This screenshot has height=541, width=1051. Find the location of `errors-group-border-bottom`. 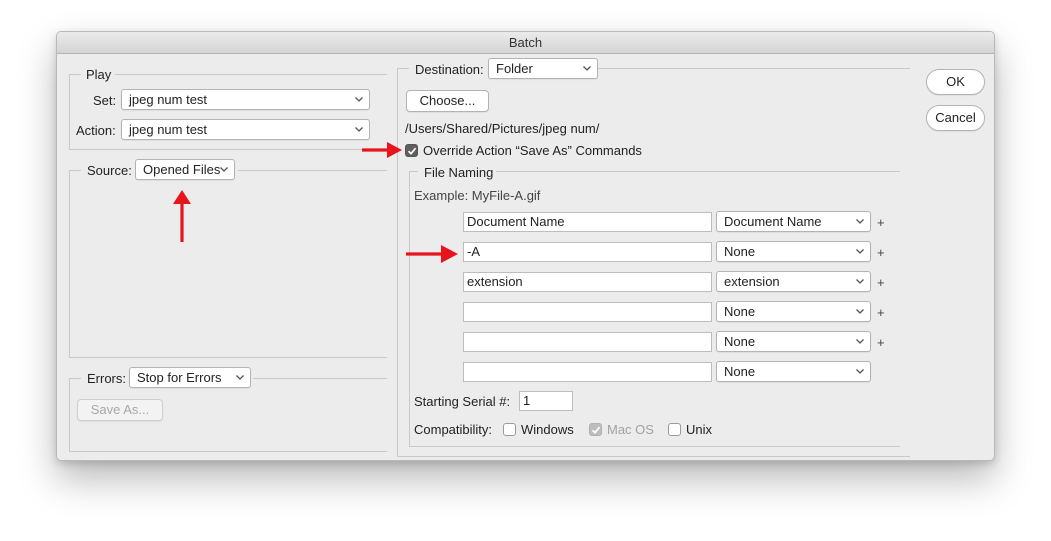

errors-group-border-bottom is located at coordinates (228, 451).